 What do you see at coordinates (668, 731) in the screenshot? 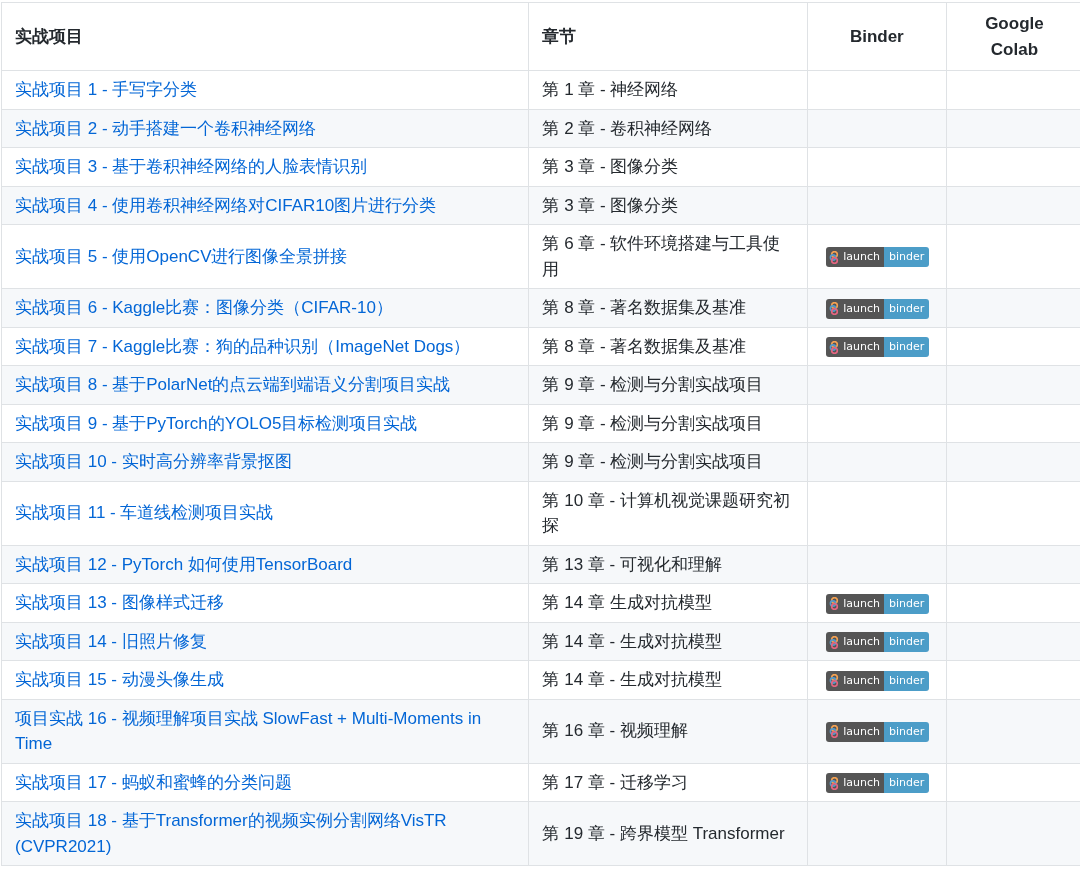
I see `table-cell: 第 16 章 - 视频理解` at bounding box center [668, 731].